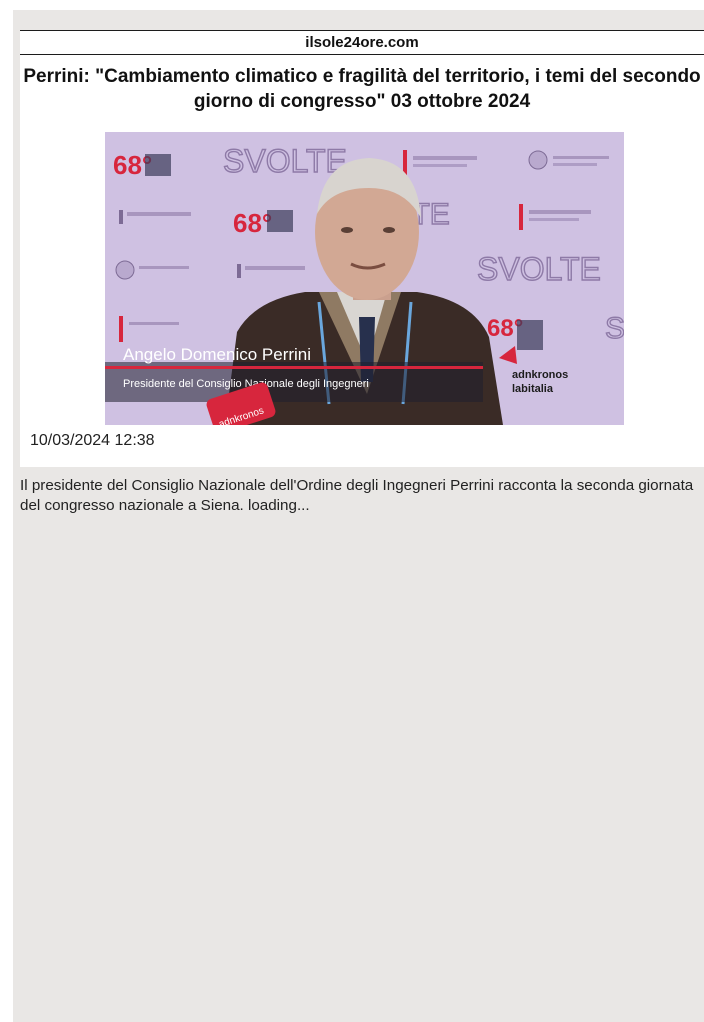 The image size is (704, 1022). Describe the element at coordinates (142, 165) in the screenshot. I see `backdrop-logo-68: 68°` at that location.